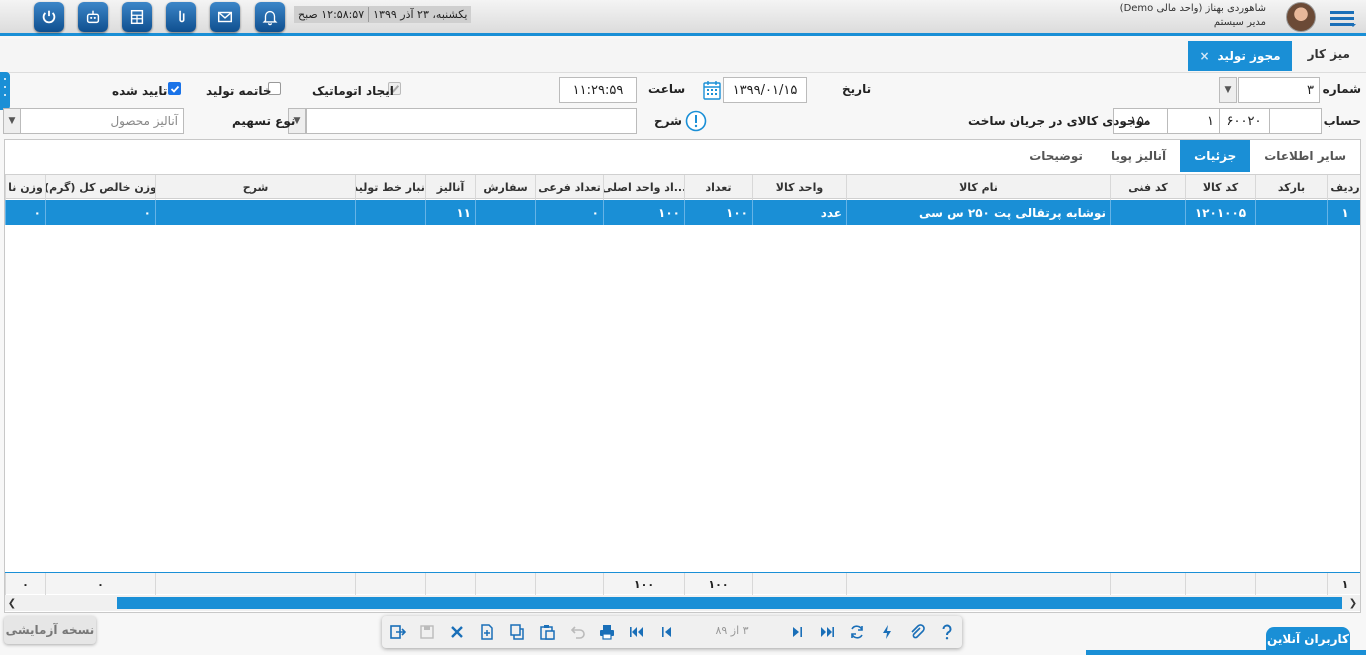 This screenshot has height=655, width=1366. What do you see at coordinates (181, 17) in the screenshot?
I see `pin-icon` at bounding box center [181, 17].